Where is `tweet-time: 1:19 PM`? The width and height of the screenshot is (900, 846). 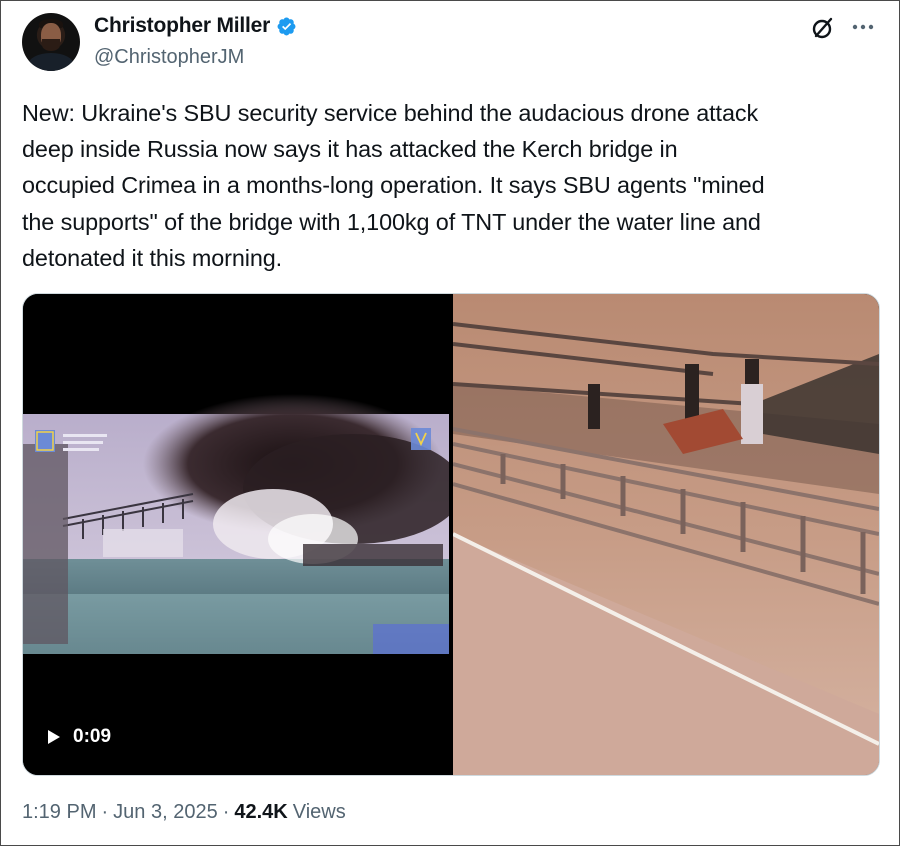
tweet-time: 1:19 PM is located at coordinates (59, 812).